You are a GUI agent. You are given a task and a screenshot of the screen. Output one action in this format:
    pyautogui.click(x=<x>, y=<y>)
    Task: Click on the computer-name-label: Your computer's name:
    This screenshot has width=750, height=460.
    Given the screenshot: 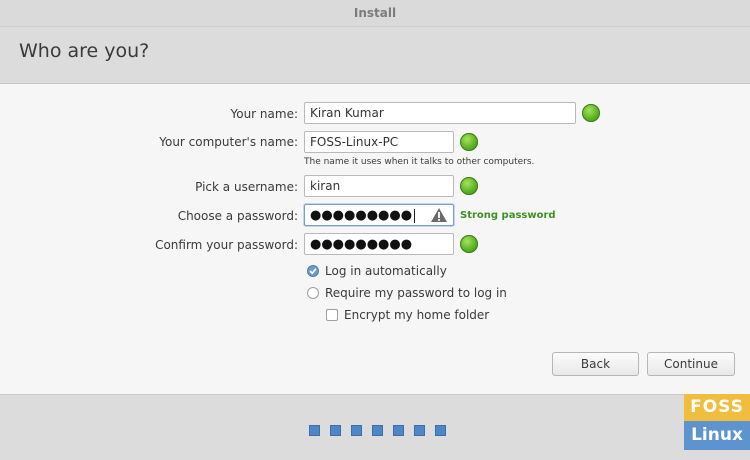 What is the action you would take?
    pyautogui.click(x=228, y=142)
    